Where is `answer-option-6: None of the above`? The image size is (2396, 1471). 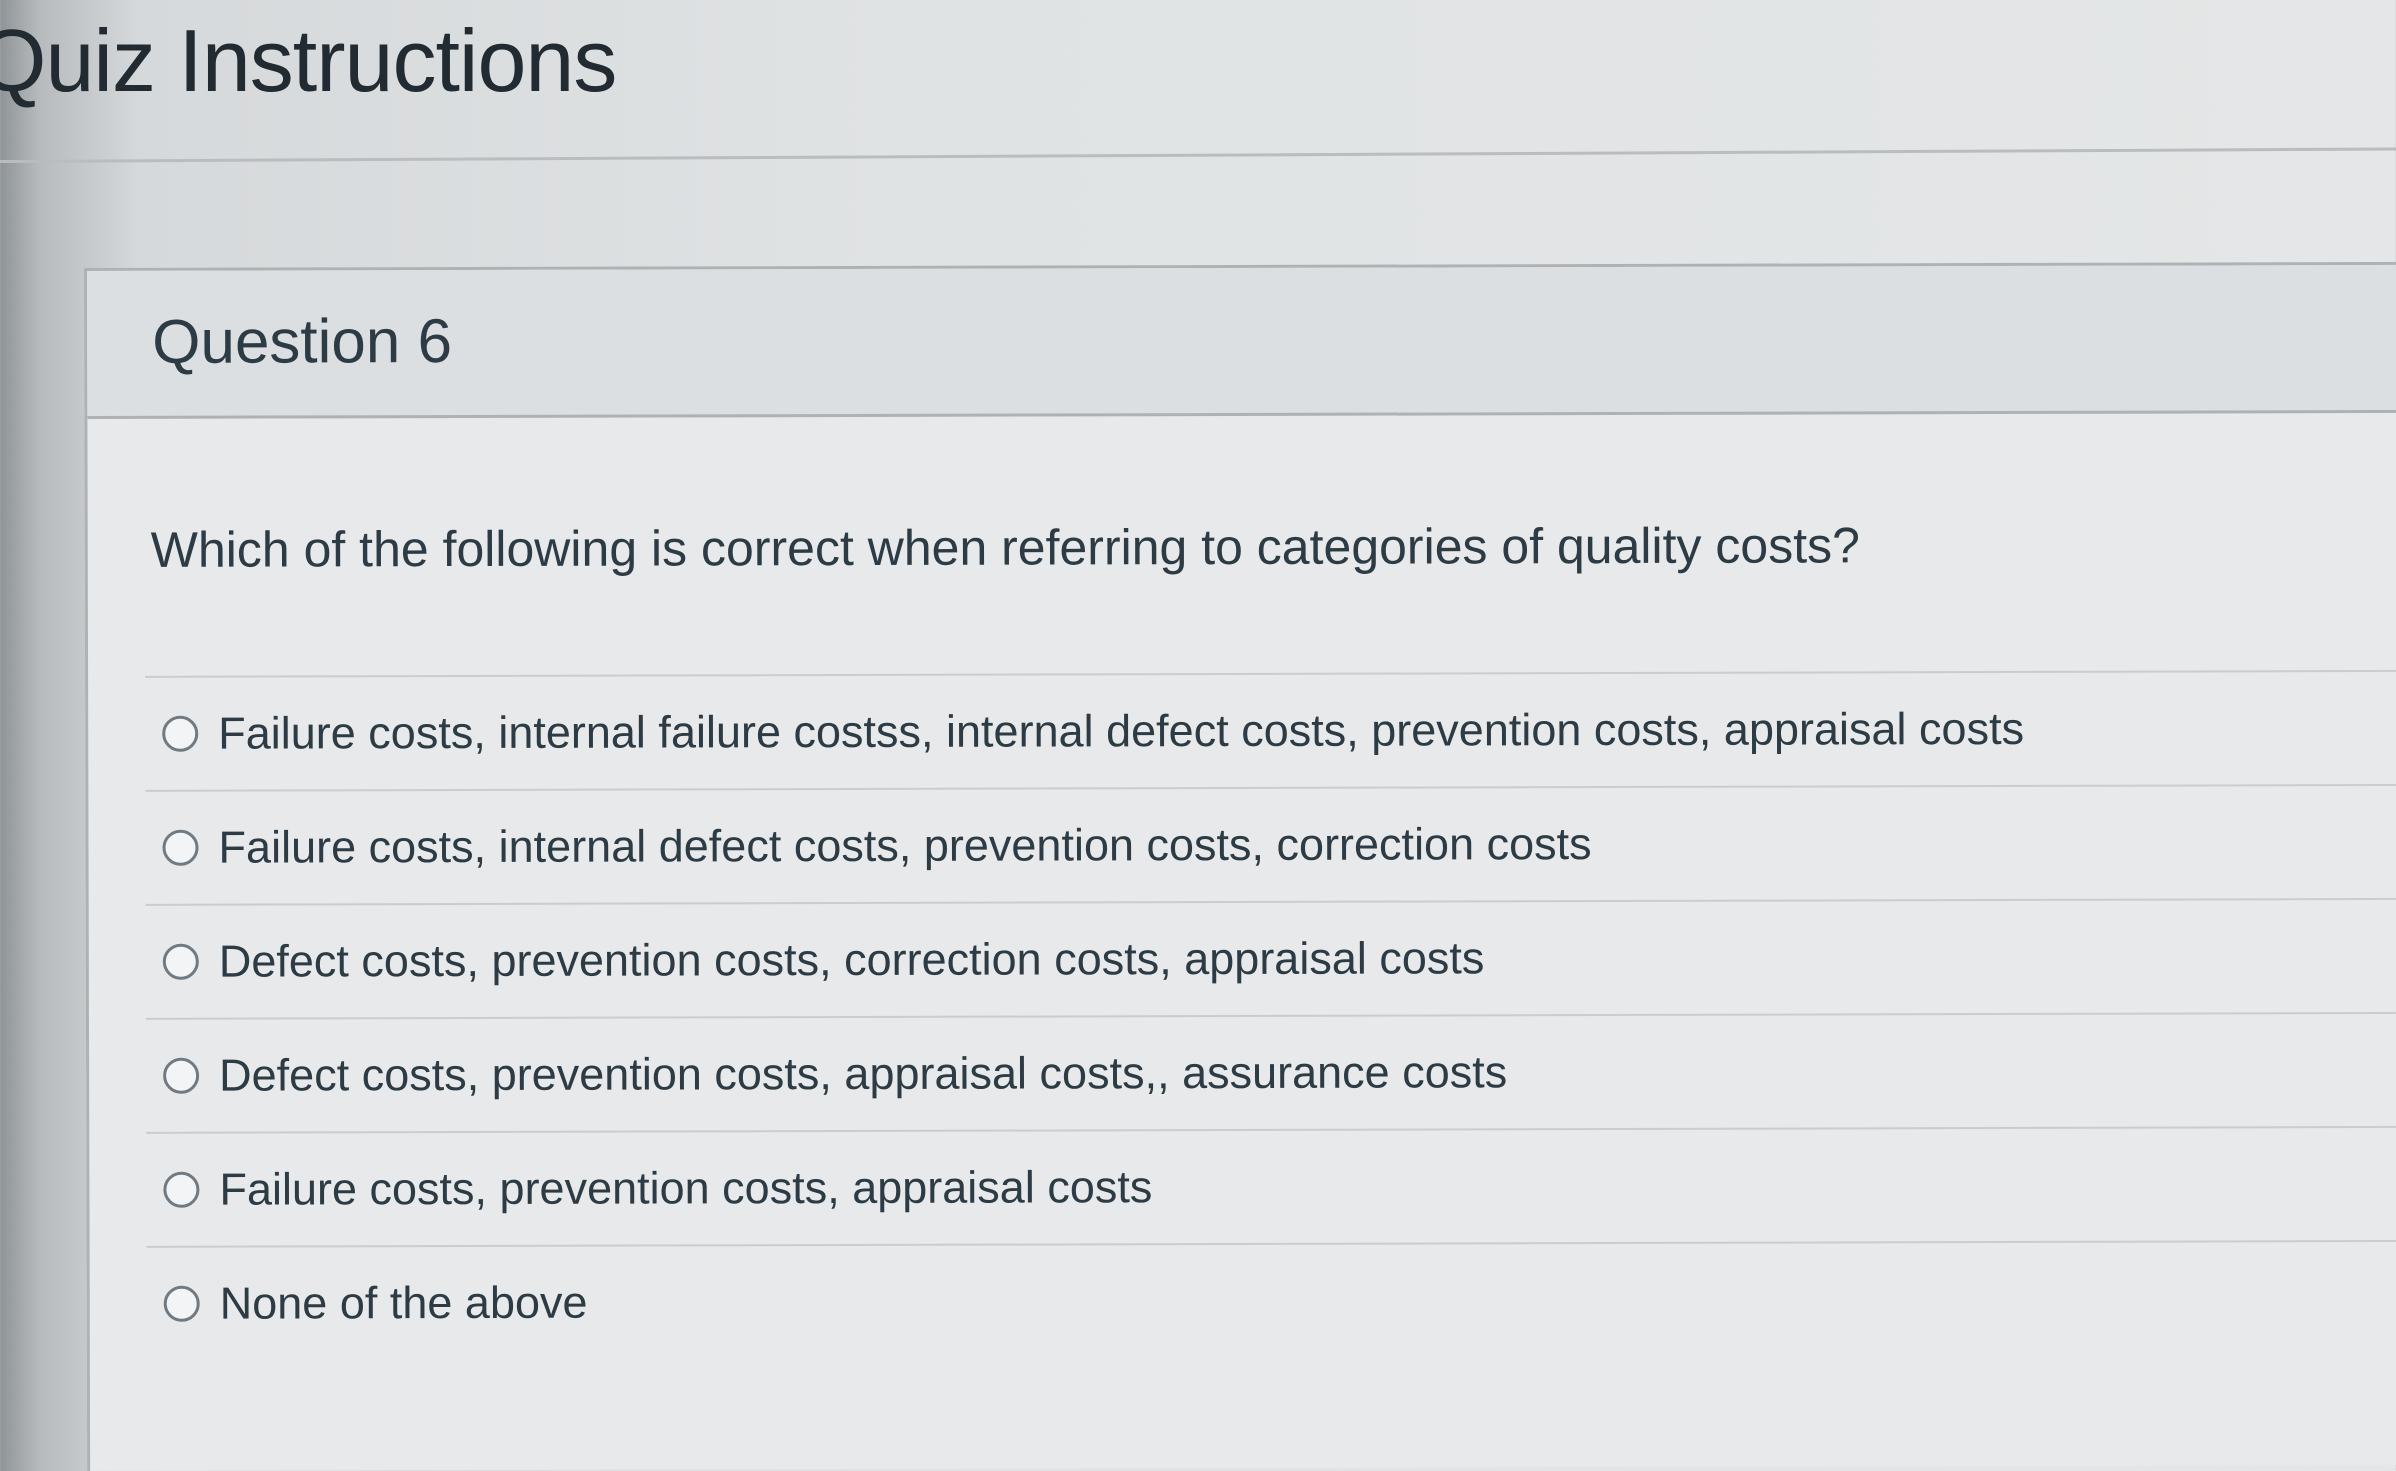 answer-option-6: None of the above is located at coordinates (1271, 1299).